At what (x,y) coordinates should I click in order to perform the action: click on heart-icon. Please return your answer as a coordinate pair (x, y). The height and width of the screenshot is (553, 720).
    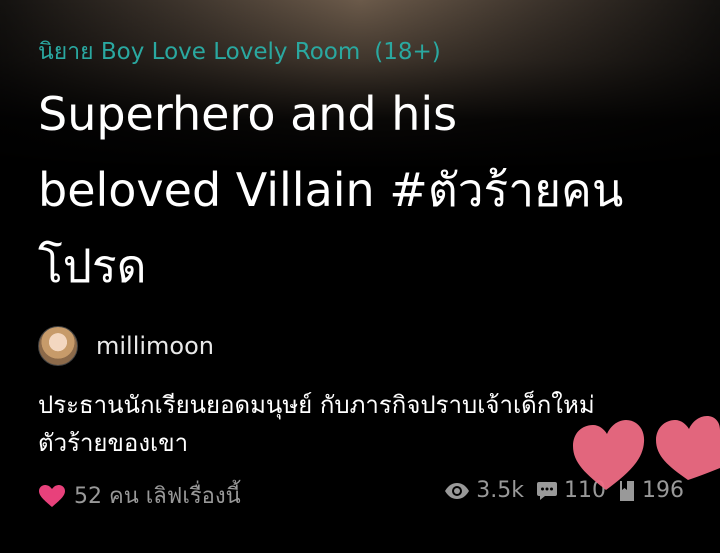
    Looking at the image, I should click on (52, 496).